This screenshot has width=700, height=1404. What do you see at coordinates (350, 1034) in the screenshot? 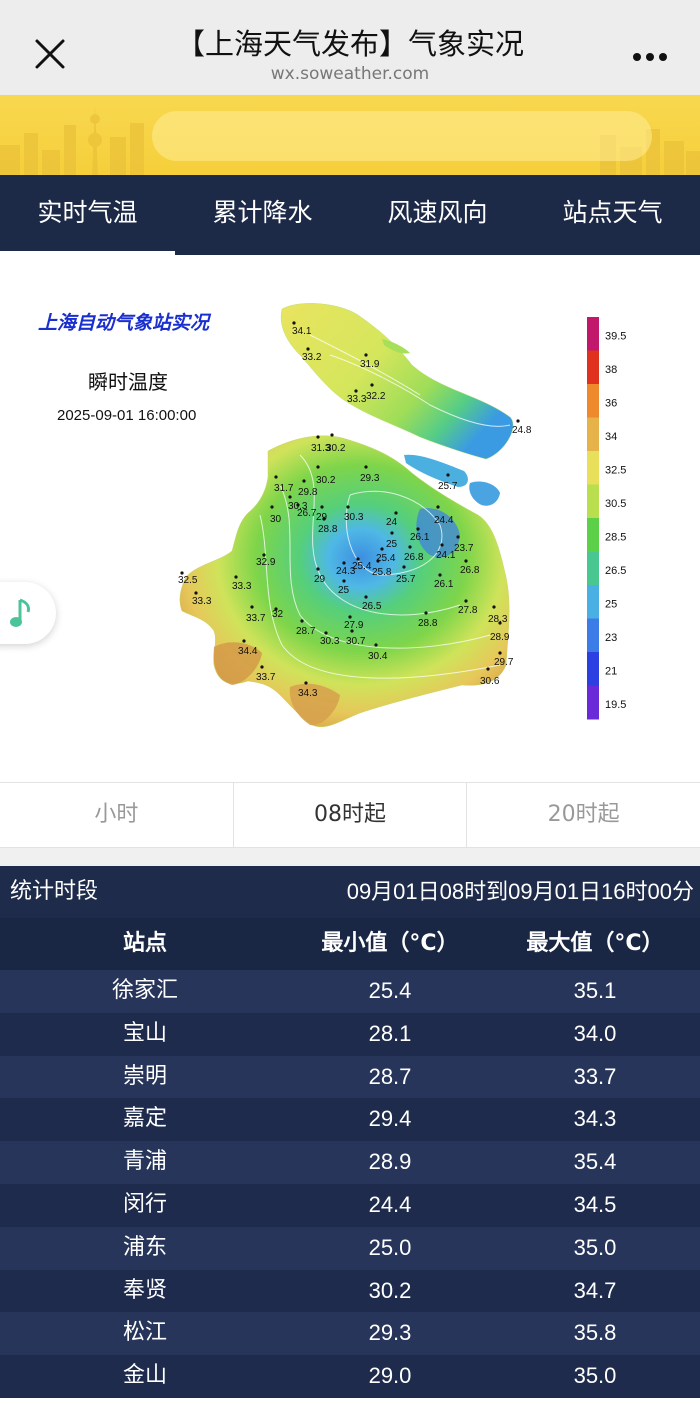
I see `table-row: 宝山 28.1 34.0` at bounding box center [350, 1034].